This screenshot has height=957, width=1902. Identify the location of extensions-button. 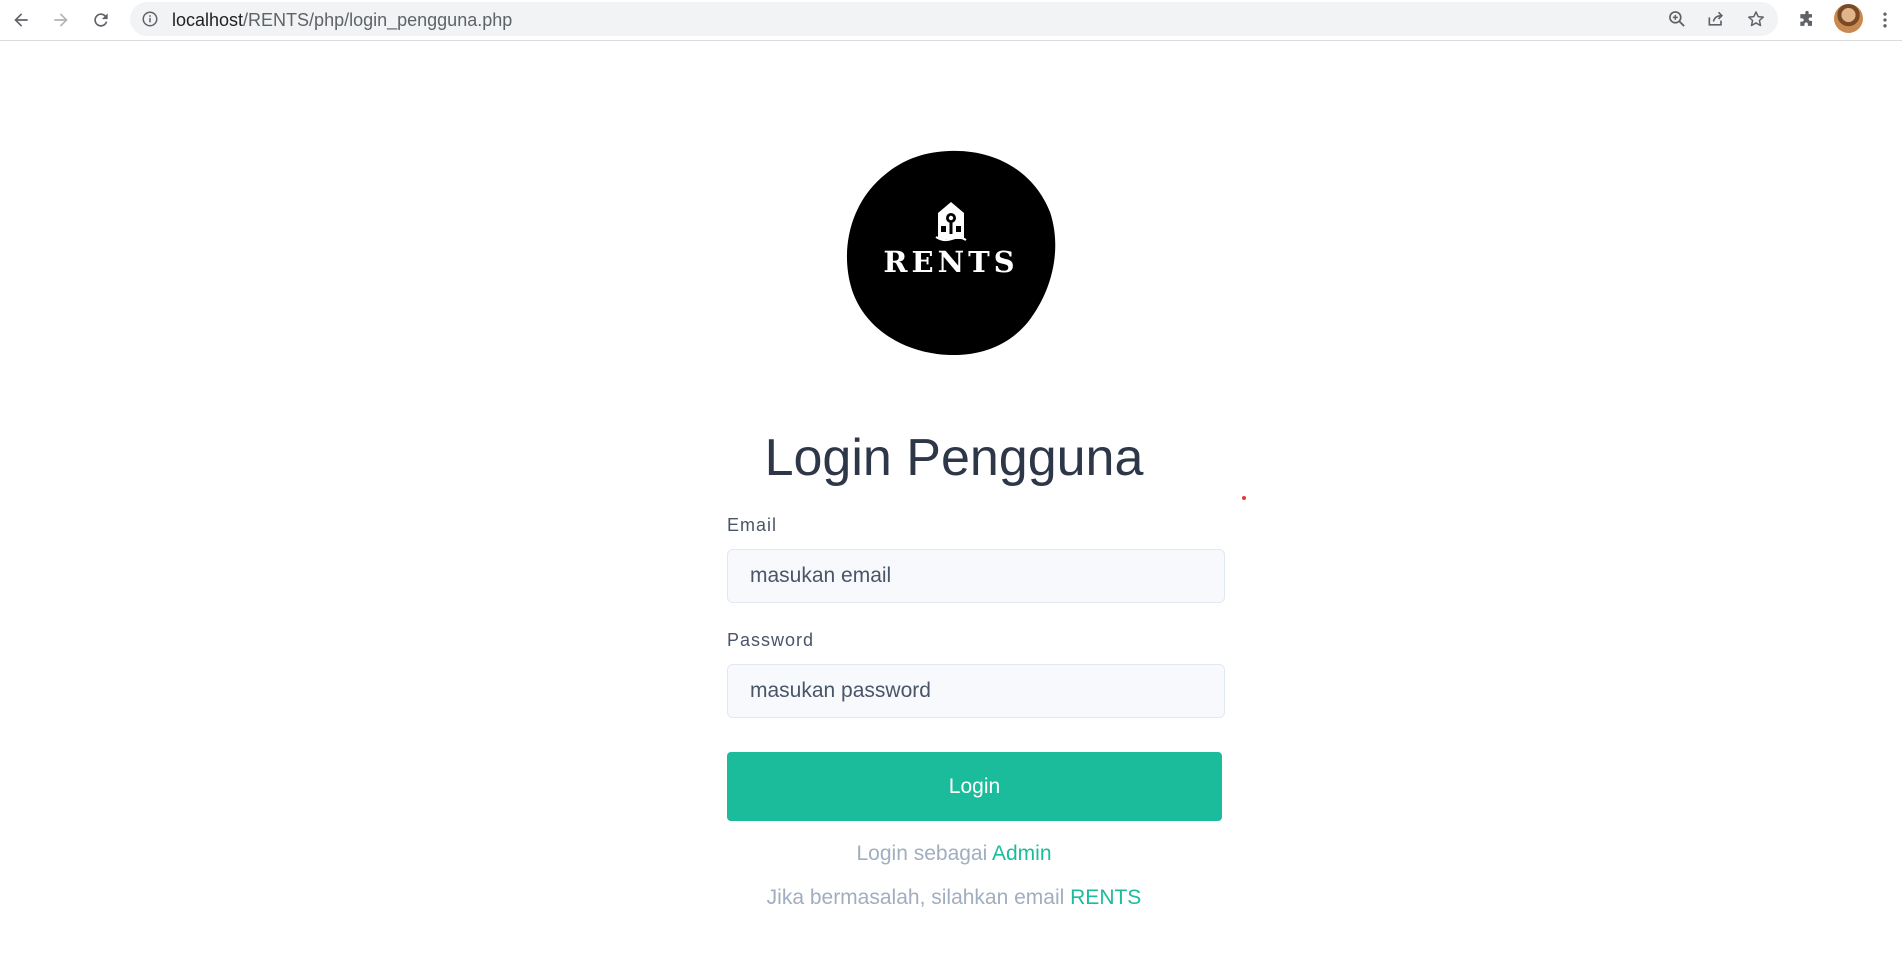
(1807, 20).